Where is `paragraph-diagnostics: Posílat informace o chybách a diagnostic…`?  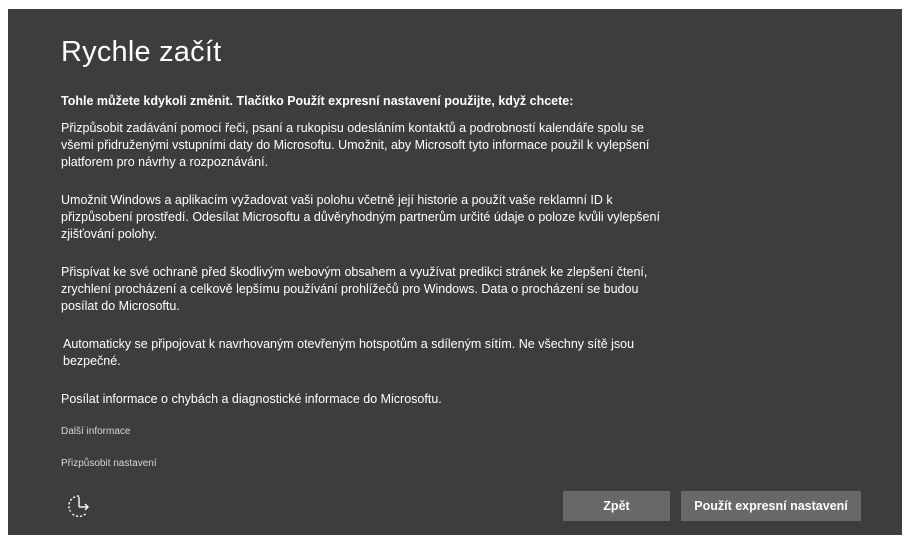 paragraph-diagnostics: Posílat informace o chybách a diagnostic… is located at coordinates (251, 399).